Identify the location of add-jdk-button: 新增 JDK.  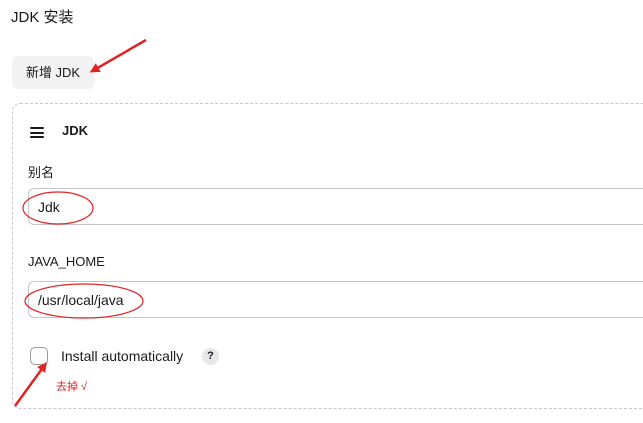
(53, 72).